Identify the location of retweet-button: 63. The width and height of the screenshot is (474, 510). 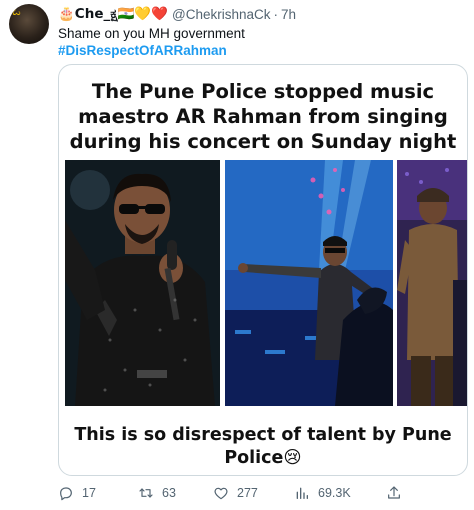
(157, 493).